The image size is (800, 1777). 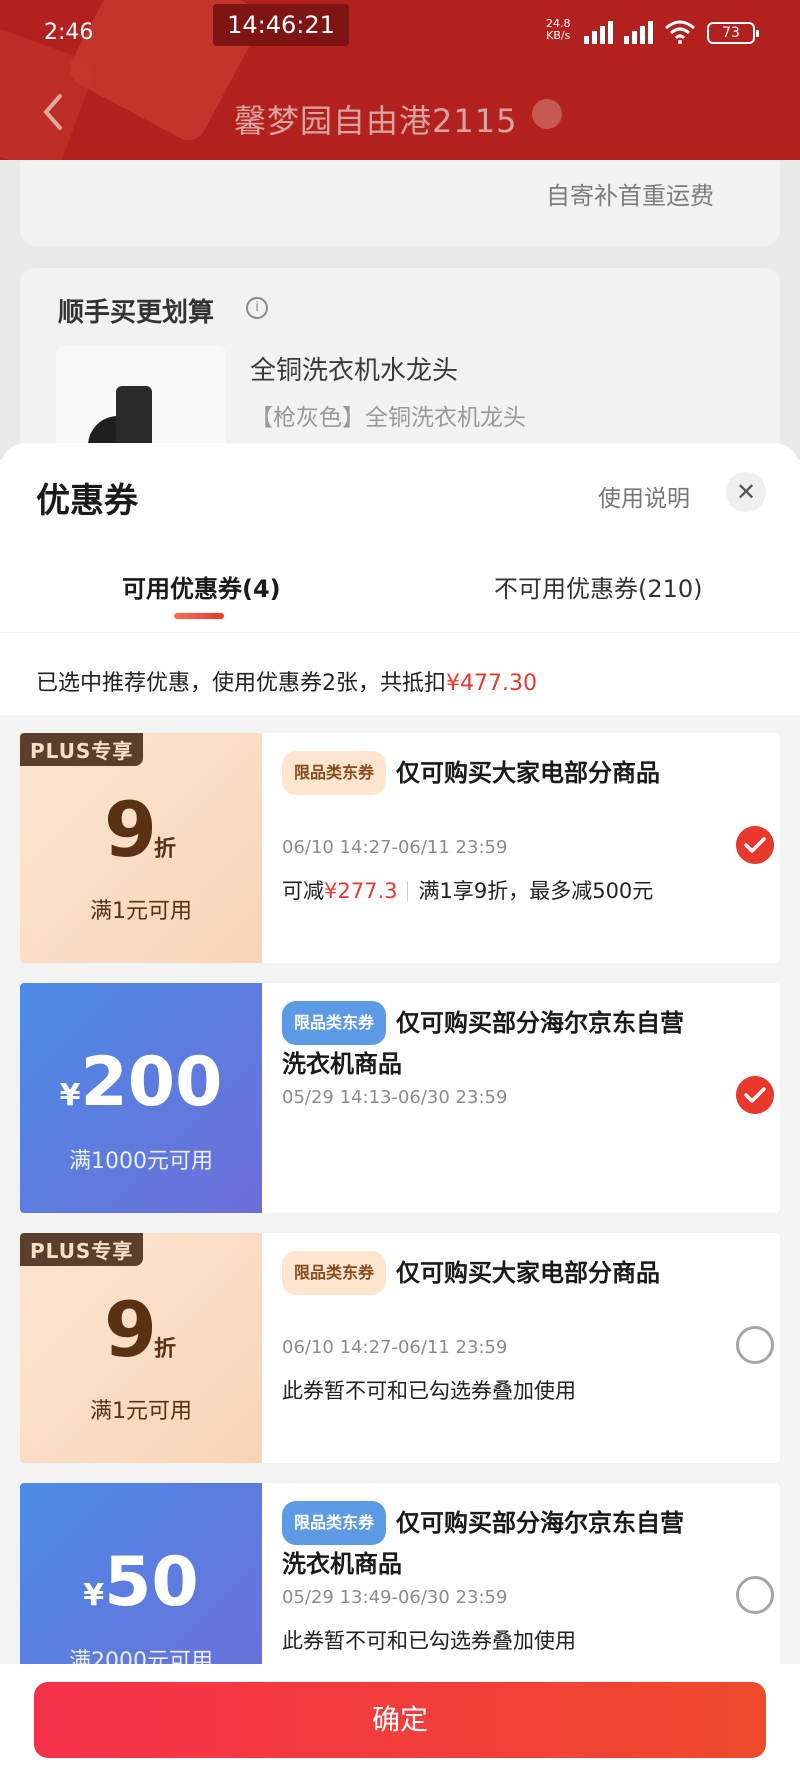 I want to click on status-time: 2:46, so click(x=69, y=32).